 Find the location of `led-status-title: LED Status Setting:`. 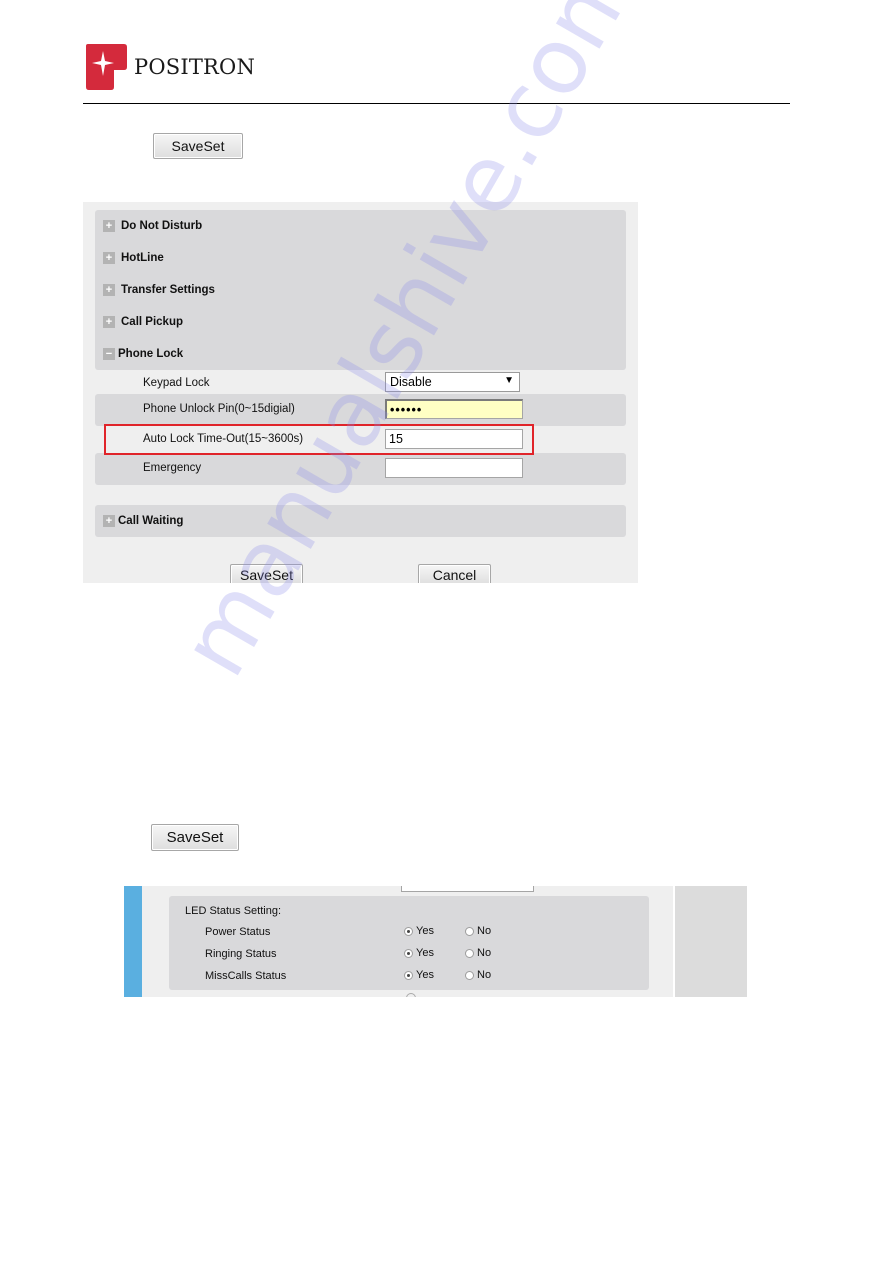

led-status-title: LED Status Setting: is located at coordinates (233, 911).